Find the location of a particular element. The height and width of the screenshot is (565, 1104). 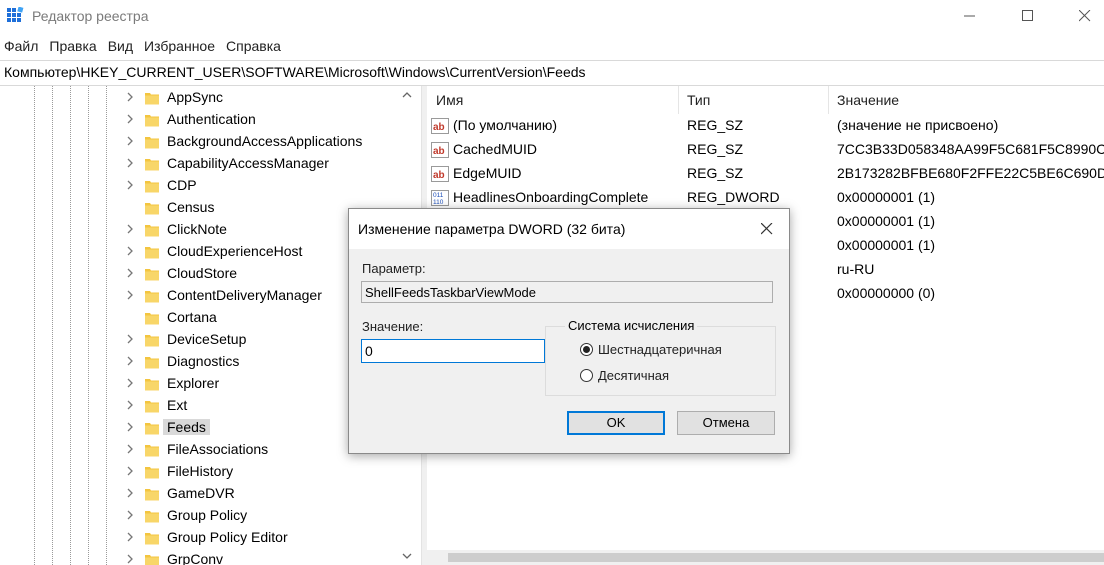

tree-item-label: BackgroundAccessApplications is located at coordinates (264, 141).